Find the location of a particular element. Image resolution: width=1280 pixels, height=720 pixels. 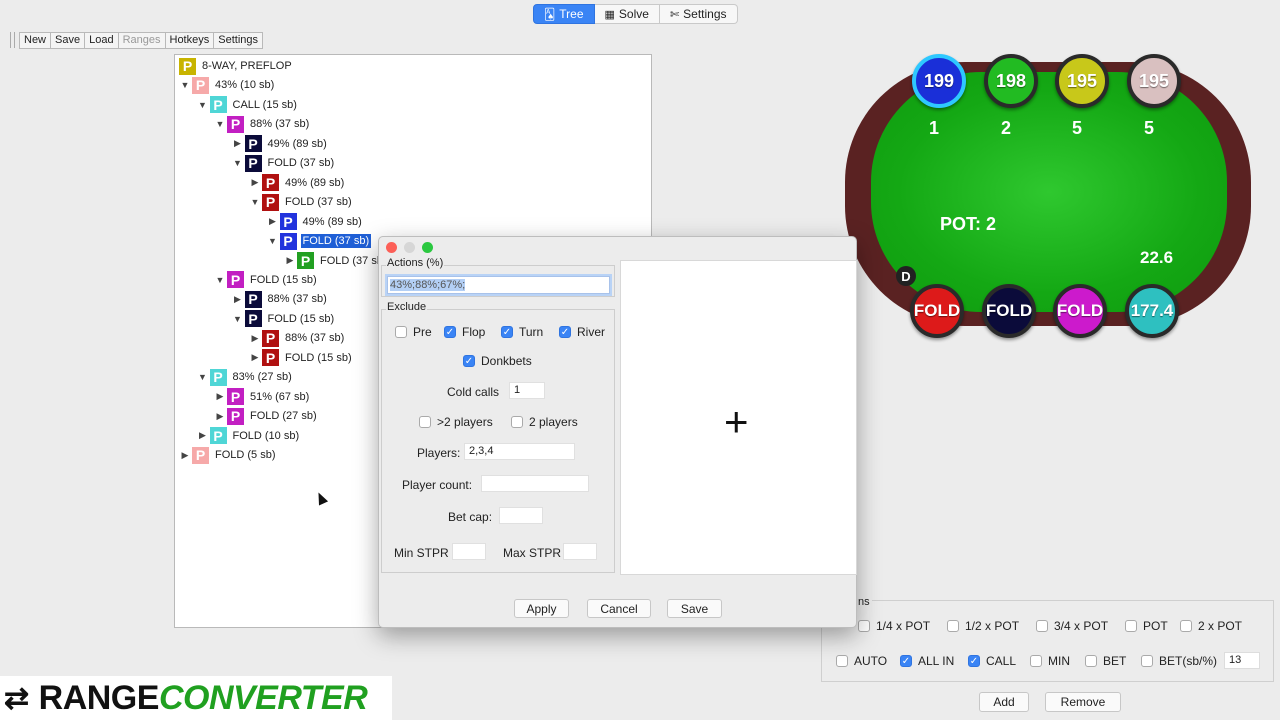

tree-node-label: 8-WAY, PREFLOP is located at coordinates (247, 66).